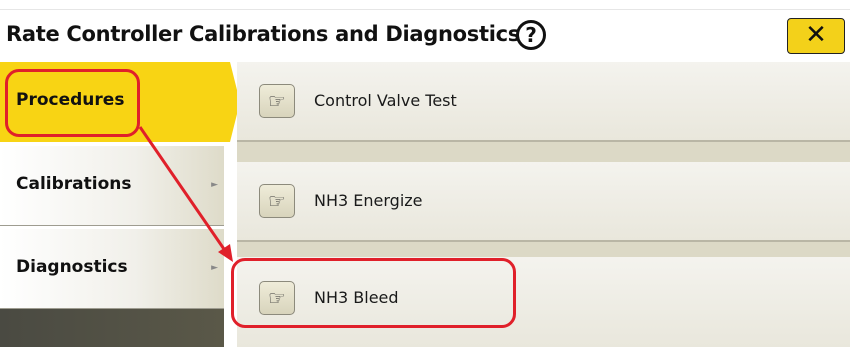 The height and width of the screenshot is (347, 850). I want to click on annotation-arrow-icon, so click(185, 194).